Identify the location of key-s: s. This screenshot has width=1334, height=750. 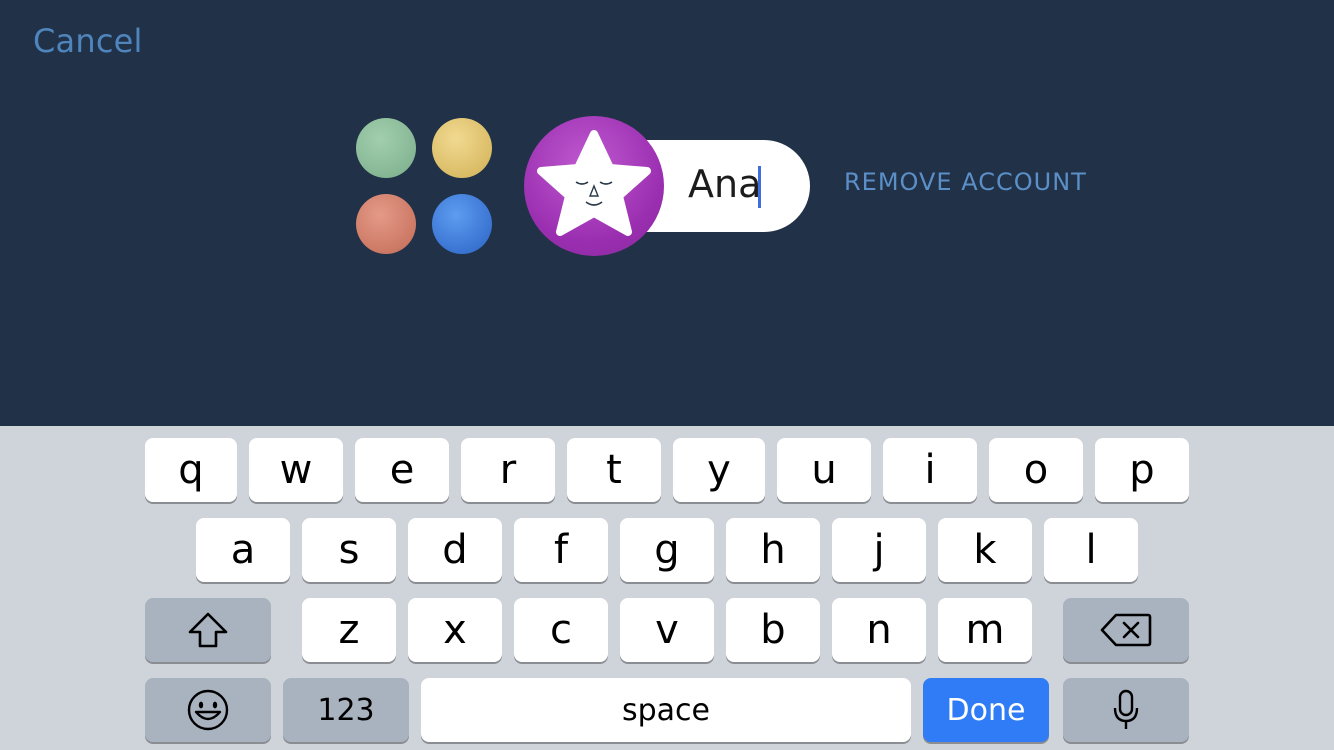
(349, 550).